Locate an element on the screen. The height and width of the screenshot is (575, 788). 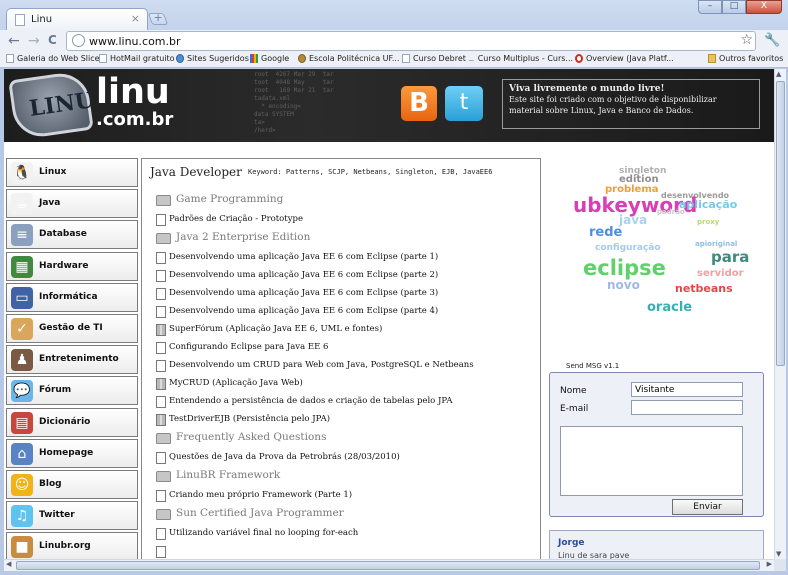
horizontal-scrollbar: ◀ ▶ is located at coordinates (389, 565).